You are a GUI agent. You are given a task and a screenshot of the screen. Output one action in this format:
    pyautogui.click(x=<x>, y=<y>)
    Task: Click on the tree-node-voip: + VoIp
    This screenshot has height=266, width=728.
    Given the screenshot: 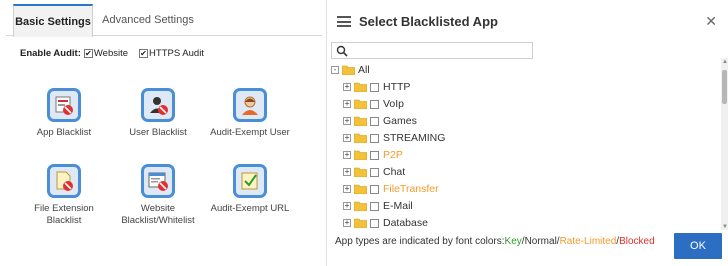 What is the action you would take?
    pyautogui.click(x=373, y=104)
    